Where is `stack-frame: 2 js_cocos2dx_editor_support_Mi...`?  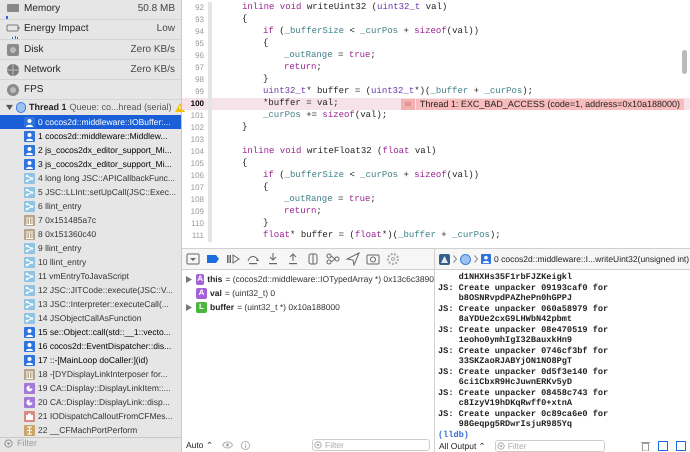 stack-frame: 2 js_cocos2dx_editor_support_Mi... is located at coordinates (90, 150).